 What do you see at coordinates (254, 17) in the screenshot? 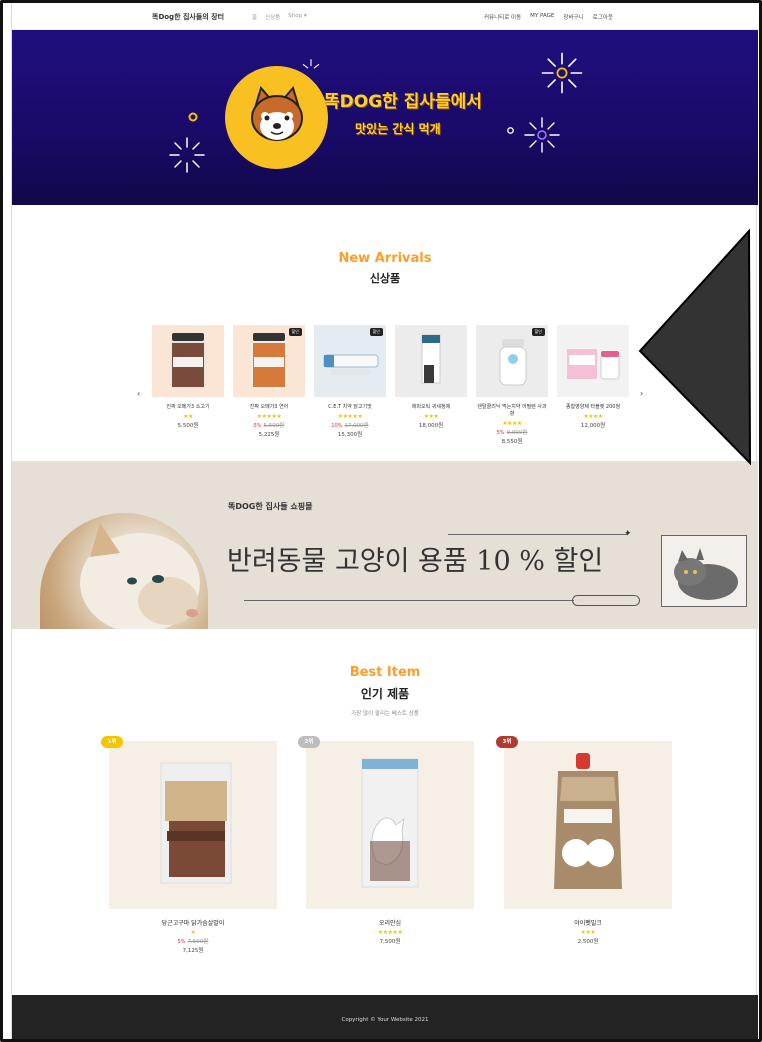
I see `nav-link-home: 홈` at bounding box center [254, 17].